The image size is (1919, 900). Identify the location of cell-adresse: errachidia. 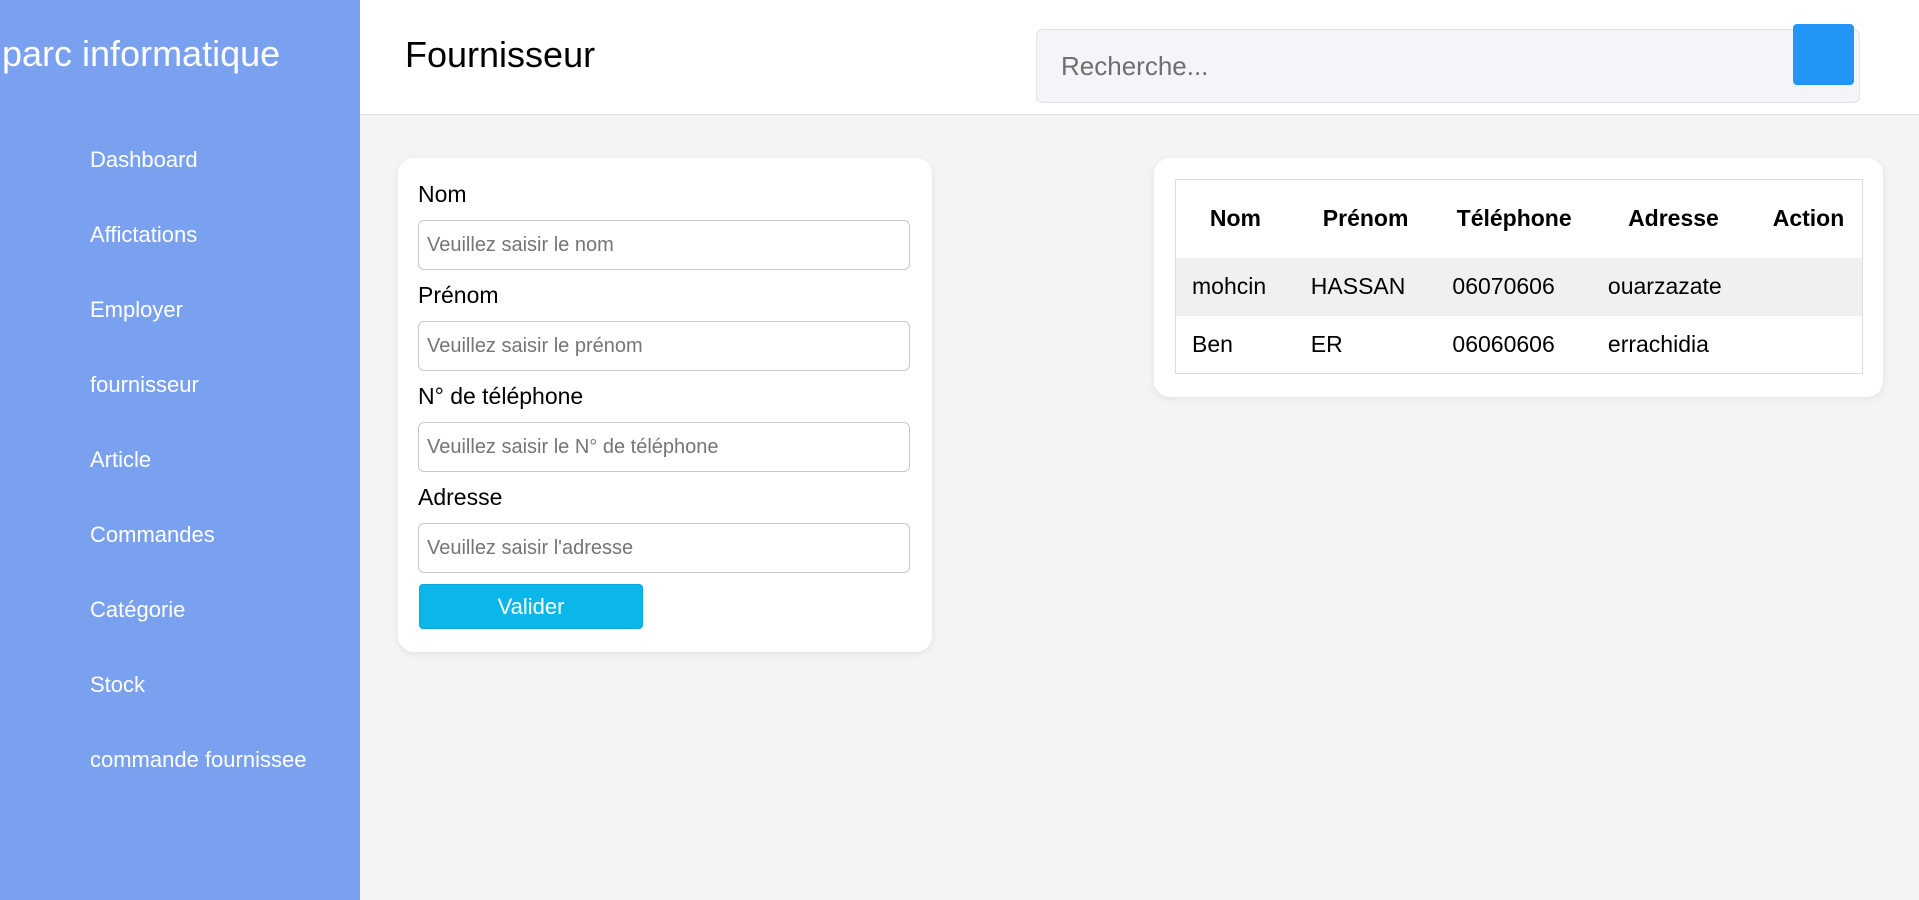
(1658, 343).